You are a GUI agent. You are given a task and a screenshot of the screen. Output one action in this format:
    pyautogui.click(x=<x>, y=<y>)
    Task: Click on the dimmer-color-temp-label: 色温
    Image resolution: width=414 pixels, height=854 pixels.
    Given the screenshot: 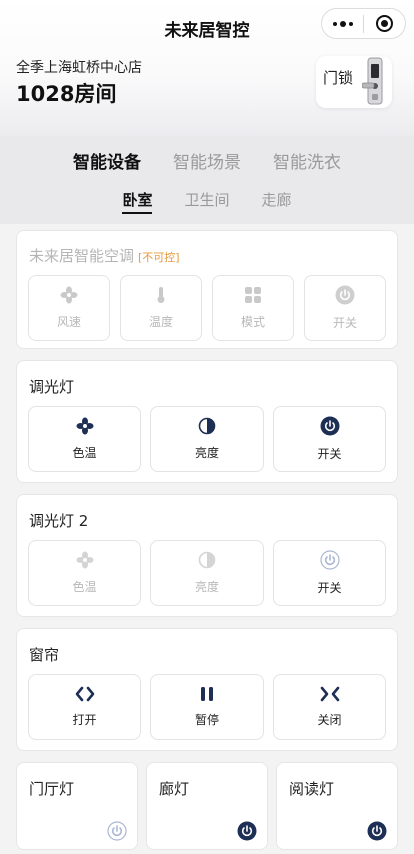 What is the action you would take?
    pyautogui.click(x=84, y=453)
    